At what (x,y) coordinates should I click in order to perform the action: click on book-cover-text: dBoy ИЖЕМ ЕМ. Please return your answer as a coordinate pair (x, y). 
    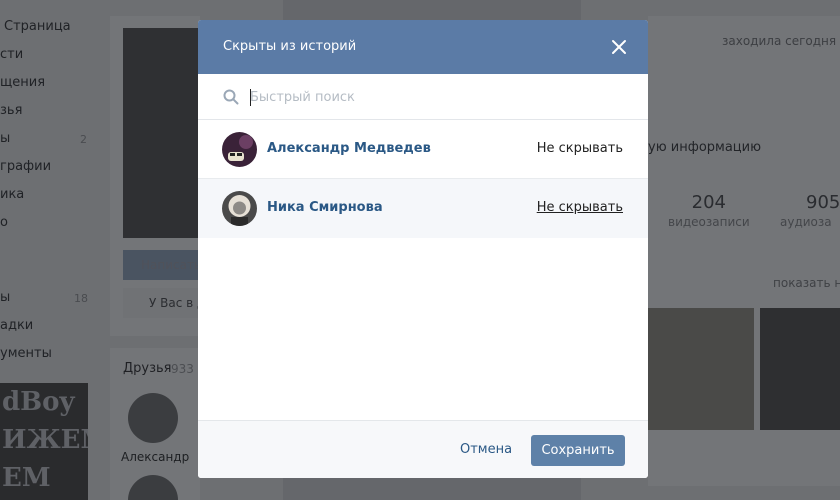
    Looking at the image, I should click on (45, 440).